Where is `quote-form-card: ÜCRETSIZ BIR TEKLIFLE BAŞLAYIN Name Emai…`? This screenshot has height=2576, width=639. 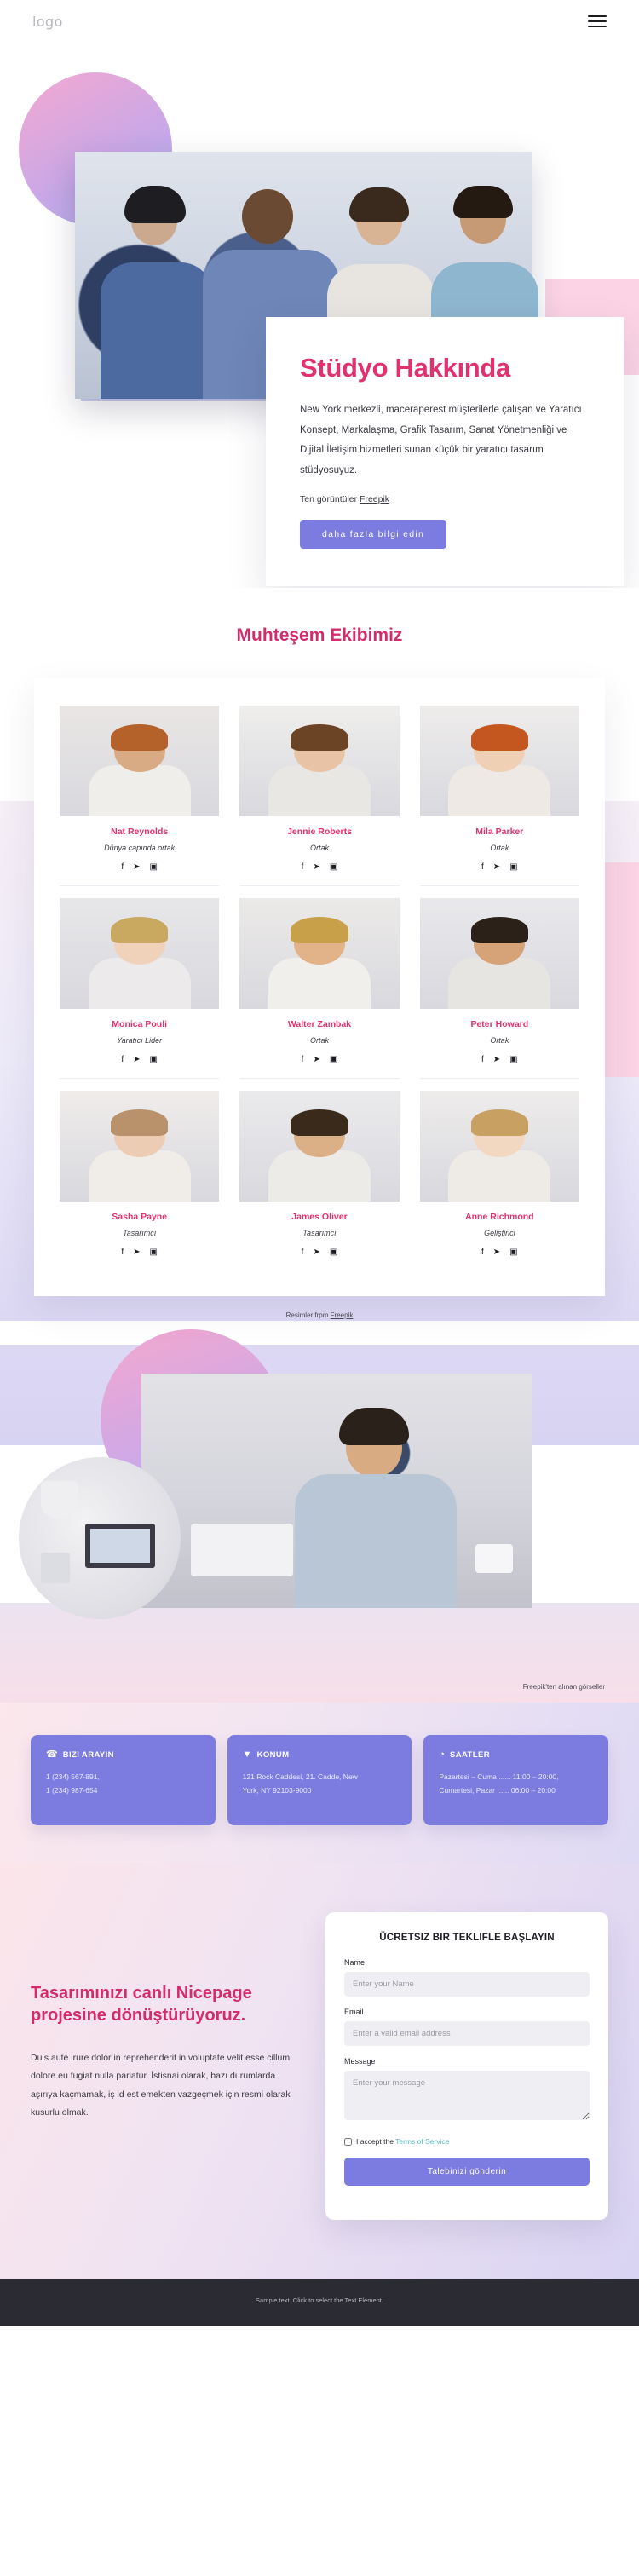
quote-form-card: ÜCRETSIZ BIR TEKLIFLE BAŞLAYIN Name Emai… is located at coordinates (466, 2066).